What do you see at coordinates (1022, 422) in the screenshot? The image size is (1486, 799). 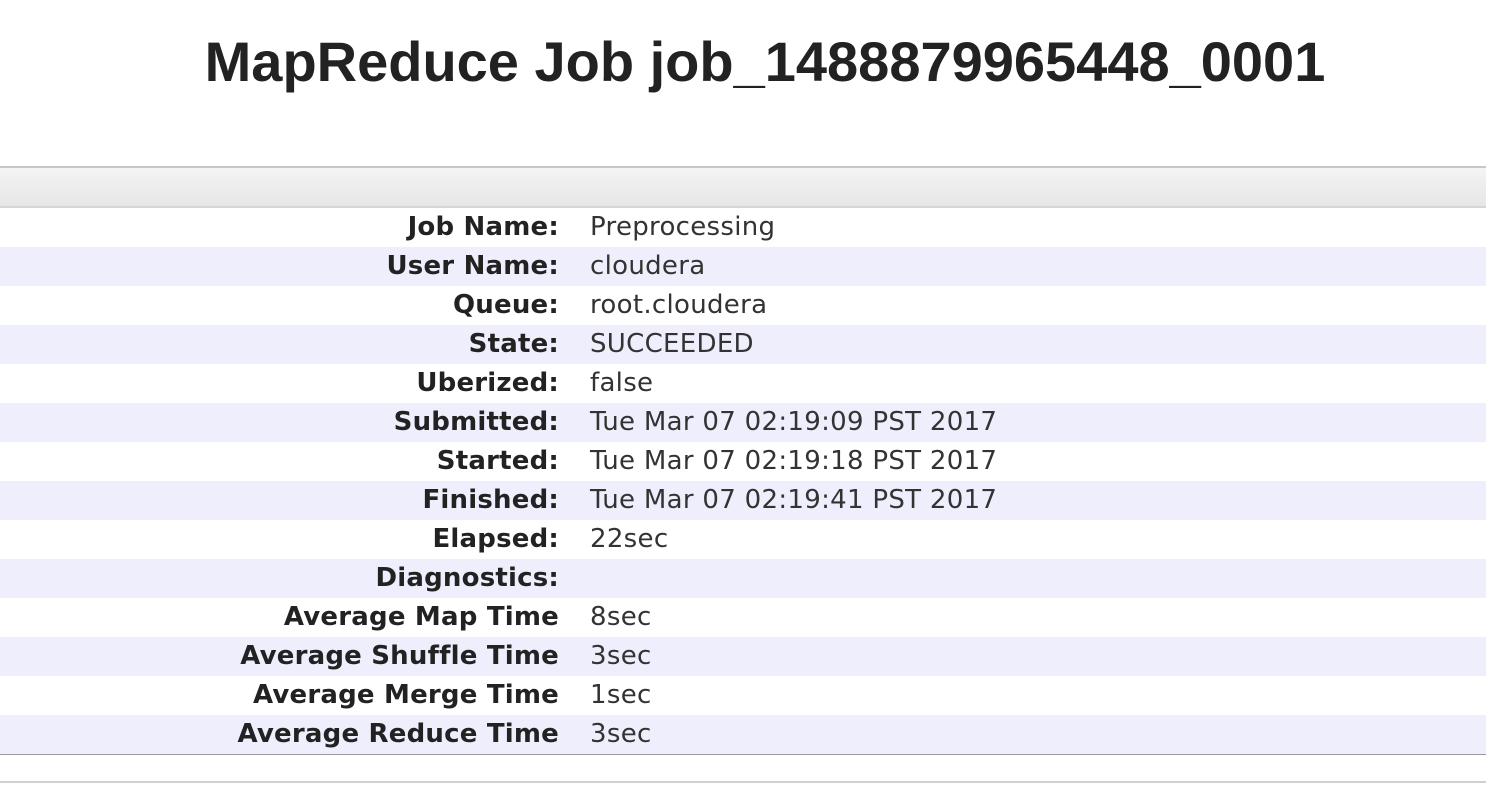 I see `info-value: Tue Mar 07 02:19:09 PST 2017` at bounding box center [1022, 422].